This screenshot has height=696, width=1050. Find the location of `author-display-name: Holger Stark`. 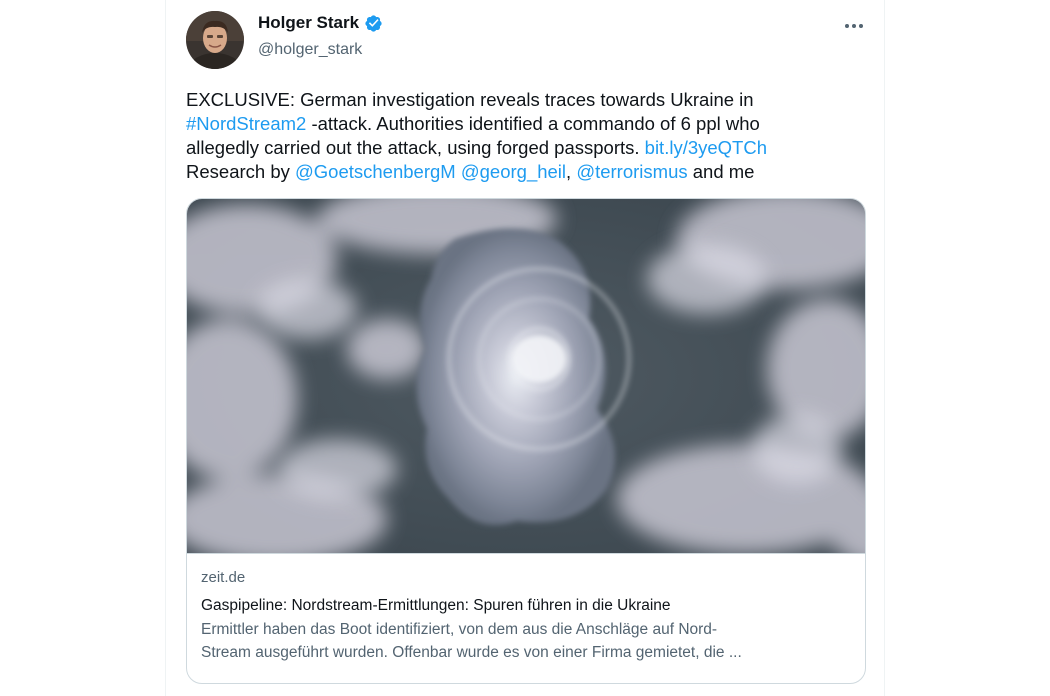

author-display-name: Holger Stark is located at coordinates (308, 23).